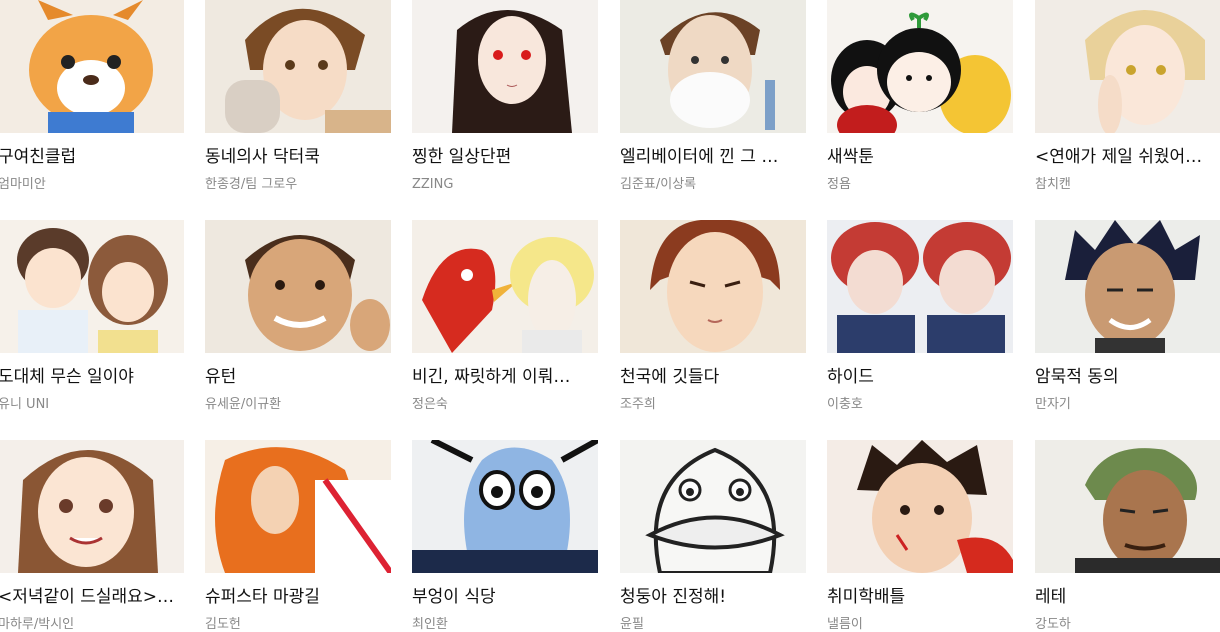 This screenshot has height=632, width=1220. Describe the element at coordinates (845, 404) in the screenshot. I see `comic-author: 이충호` at that location.